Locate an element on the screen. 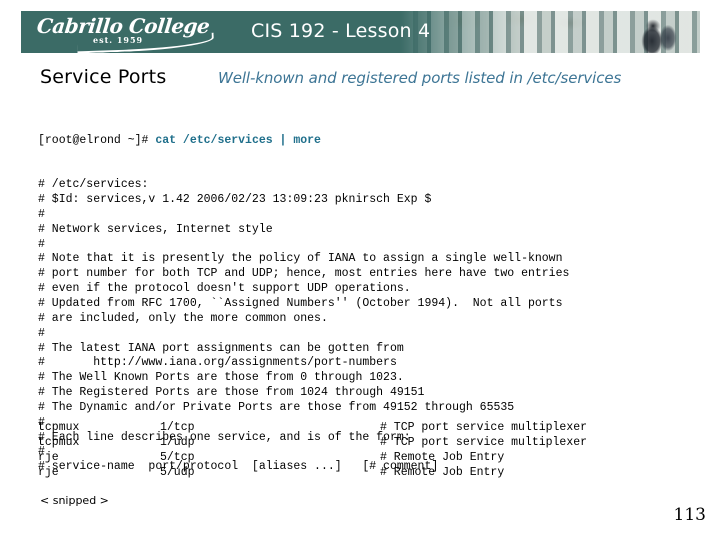 Image resolution: width=720 pixels, height=540 pixels. logo-swoosh-flourish is located at coordinates (145, 42).